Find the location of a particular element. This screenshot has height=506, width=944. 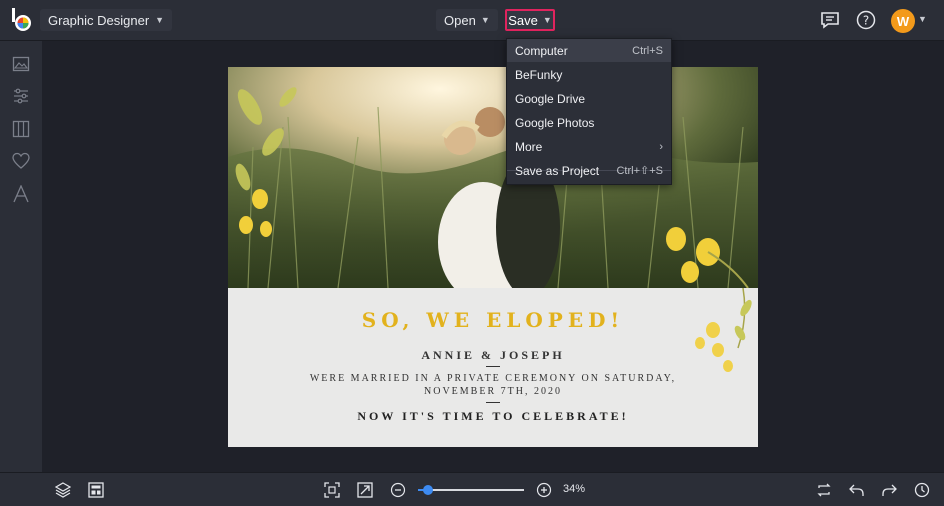

open-button: Open ▼ is located at coordinates (467, 20).